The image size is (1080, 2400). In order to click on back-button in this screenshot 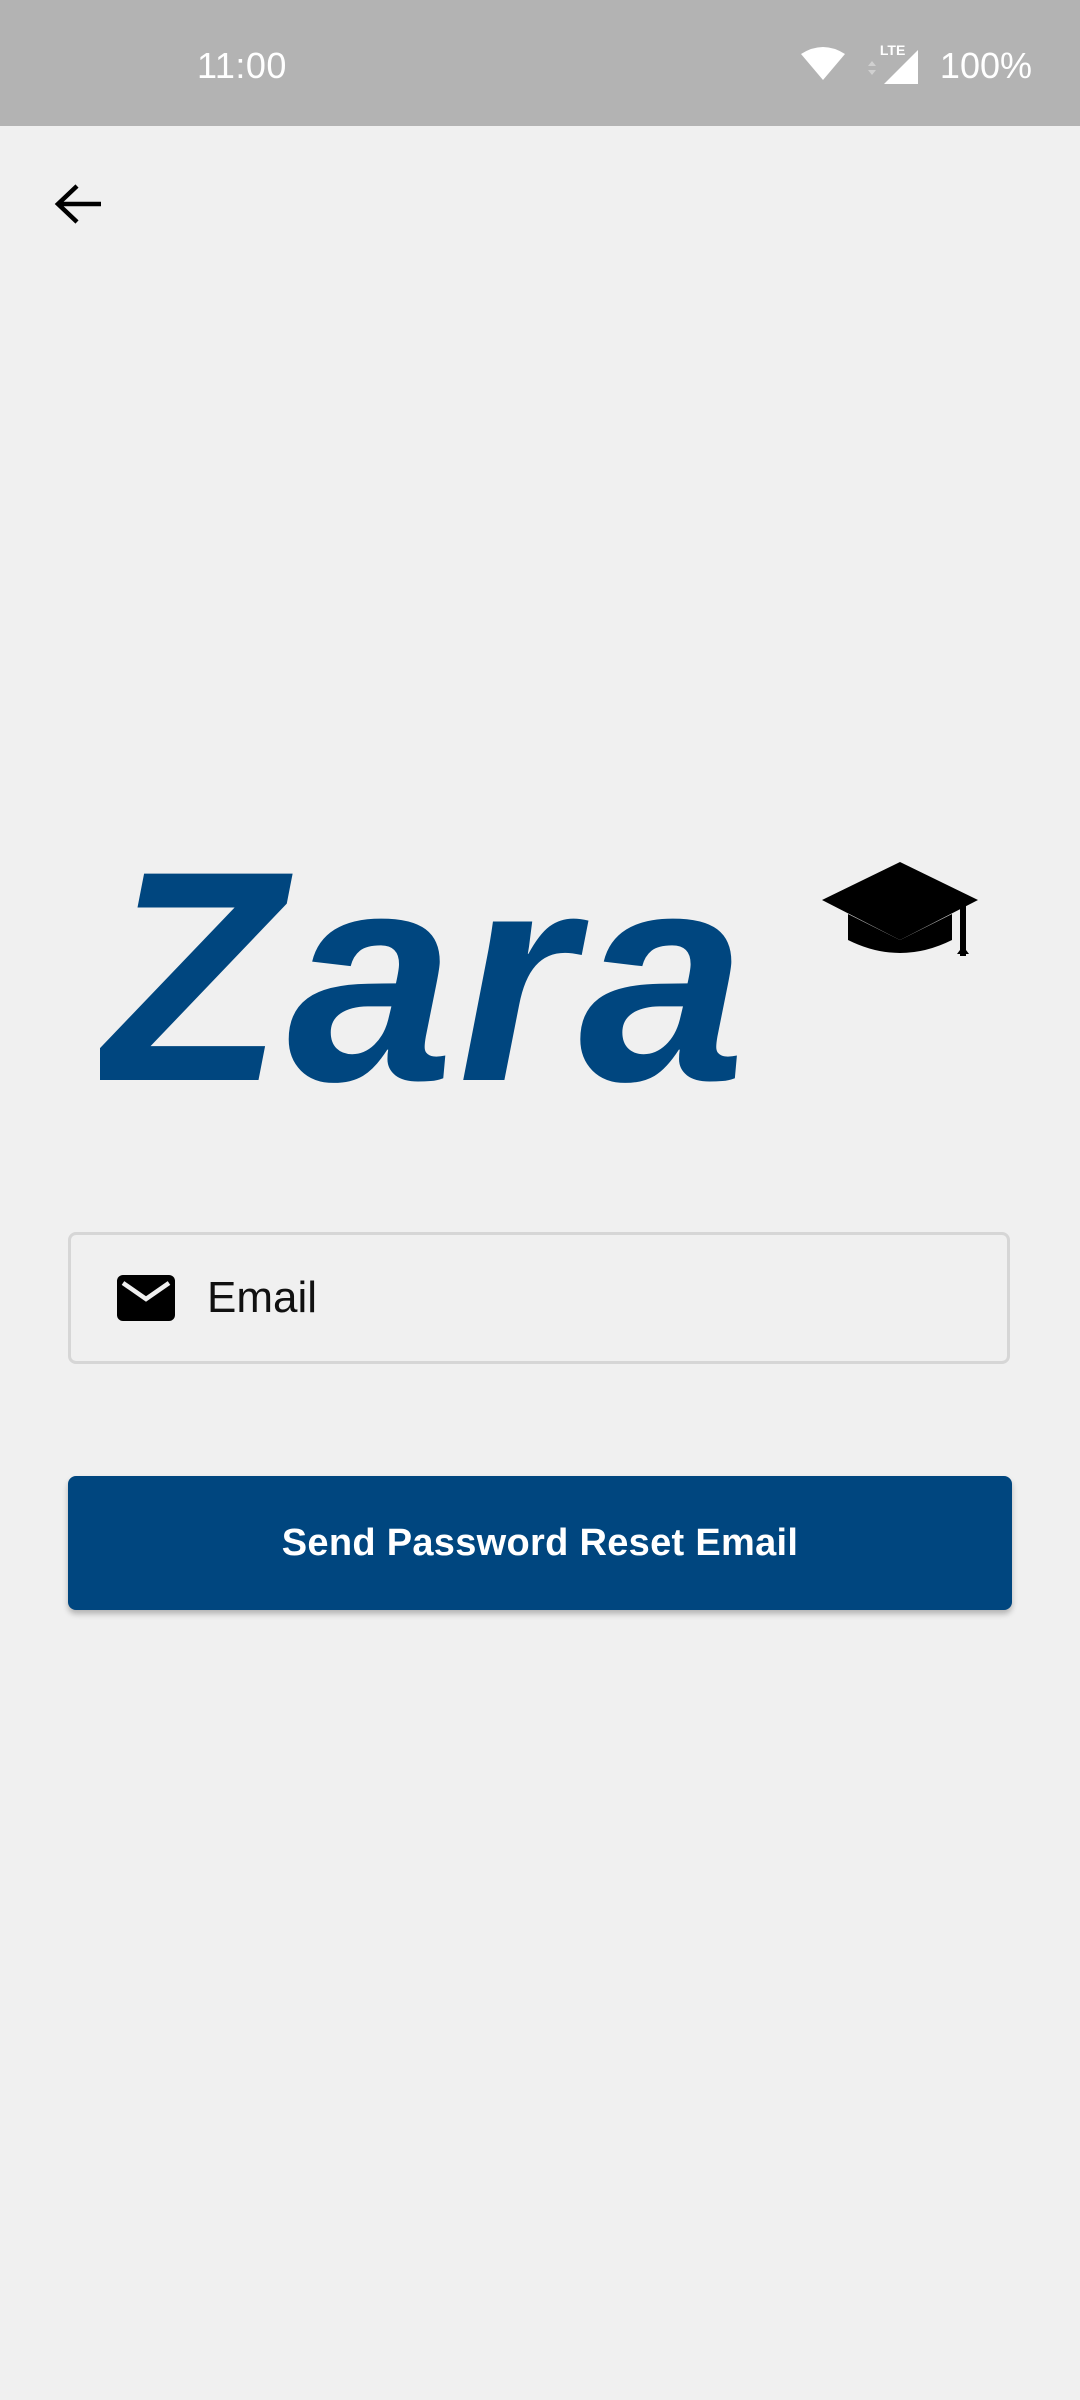, I will do `click(78, 206)`.